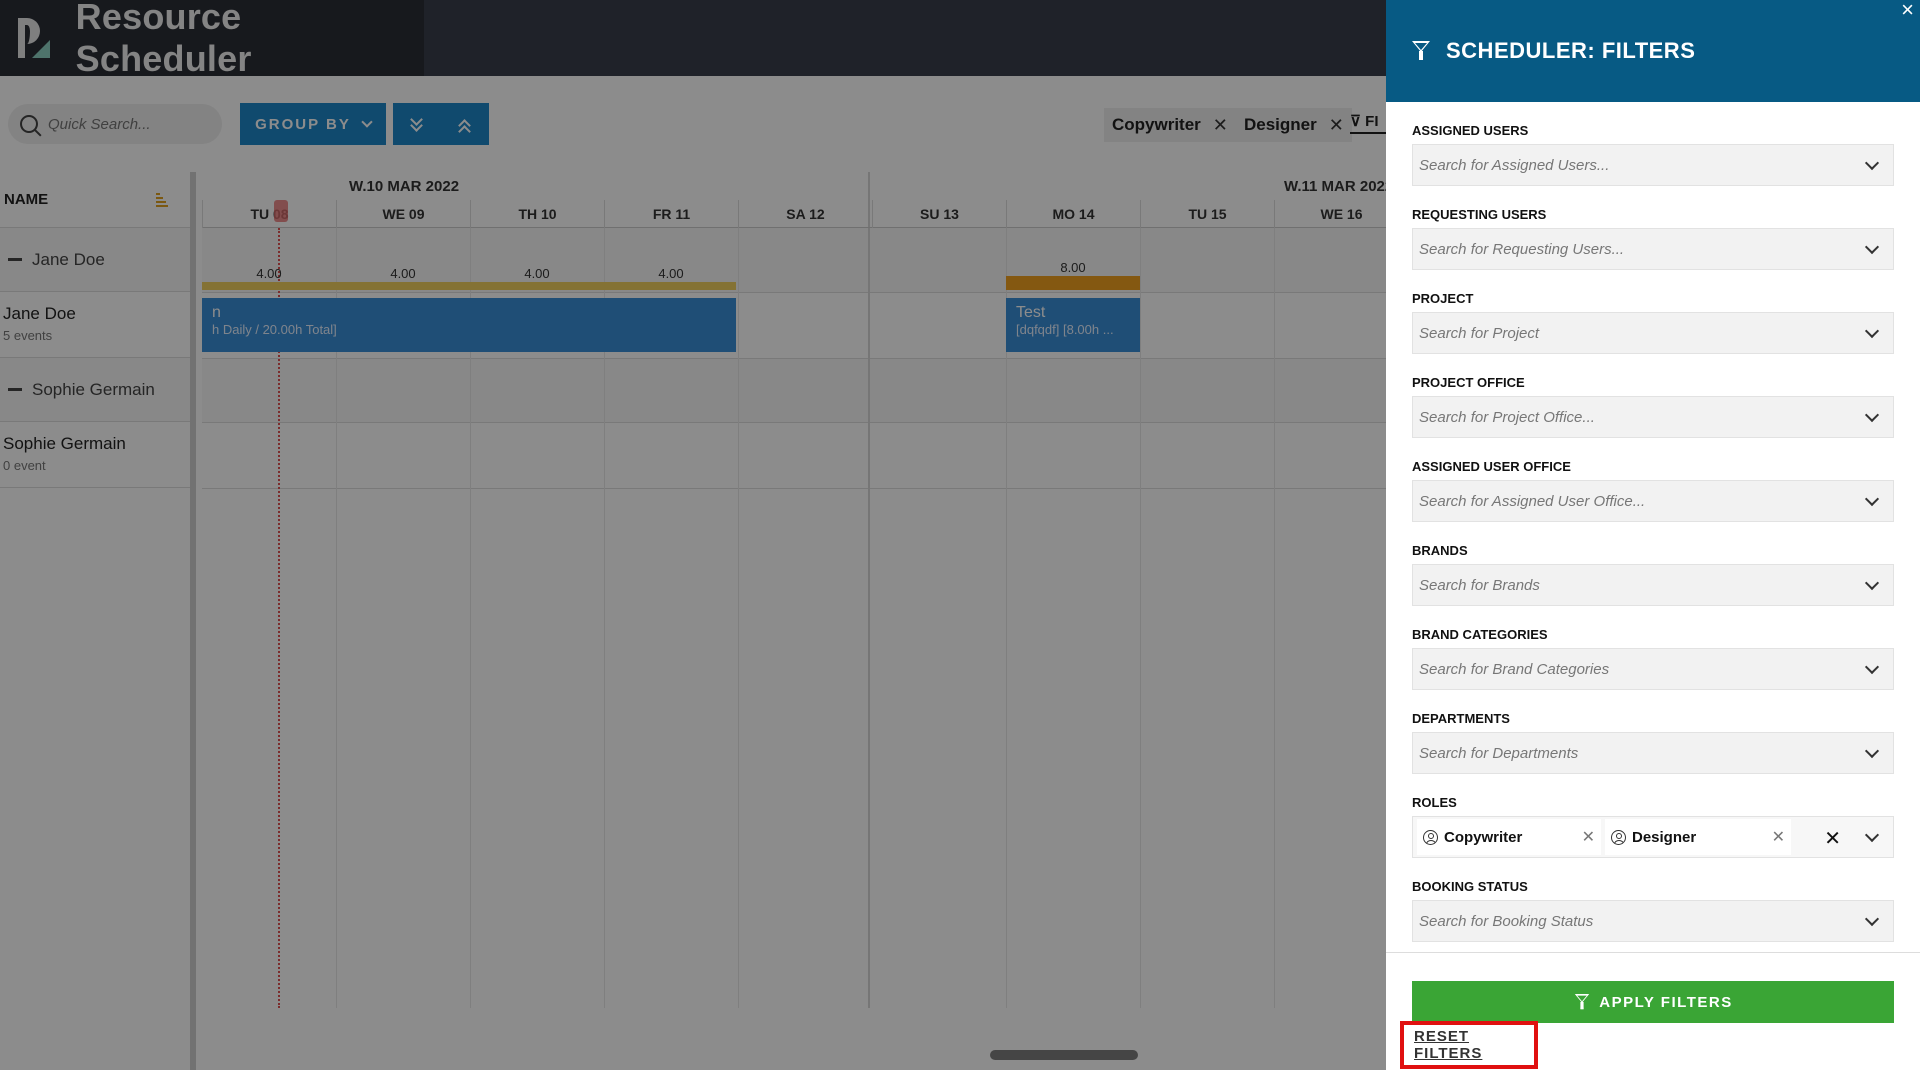  I want to click on field-placeholder: Search for Project, so click(1479, 333).